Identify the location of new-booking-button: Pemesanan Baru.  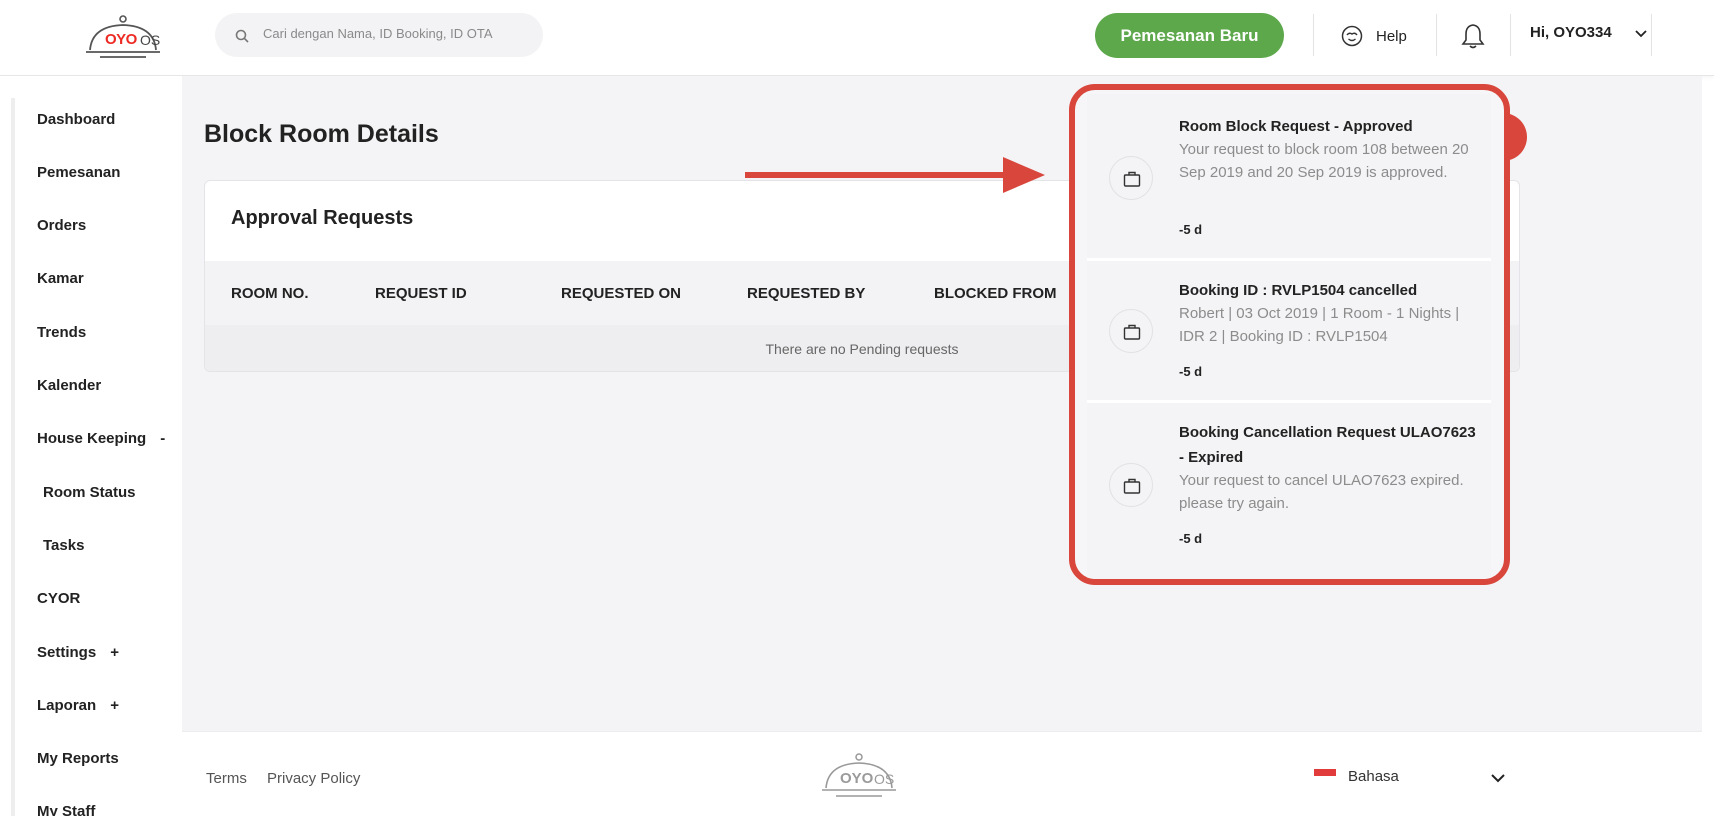
(1189, 35).